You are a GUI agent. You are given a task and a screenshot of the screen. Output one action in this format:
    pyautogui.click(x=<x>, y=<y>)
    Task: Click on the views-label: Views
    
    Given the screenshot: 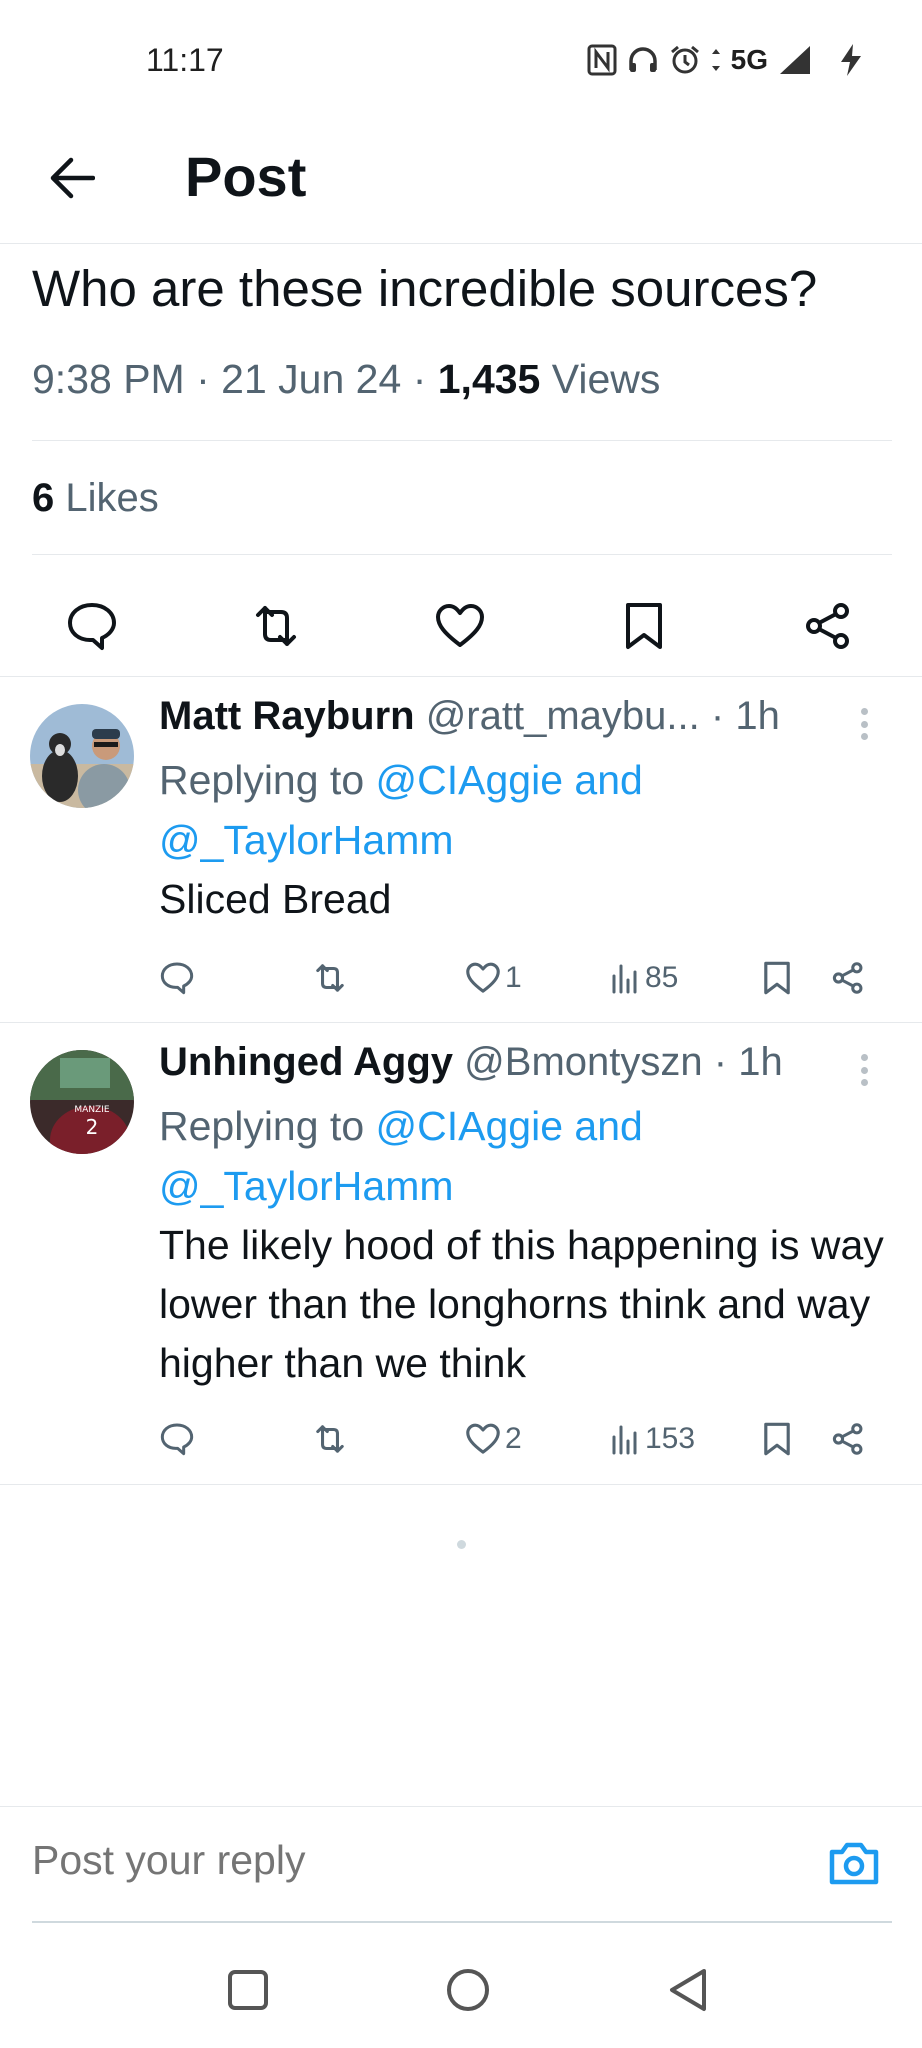 What is the action you would take?
    pyautogui.click(x=606, y=379)
    